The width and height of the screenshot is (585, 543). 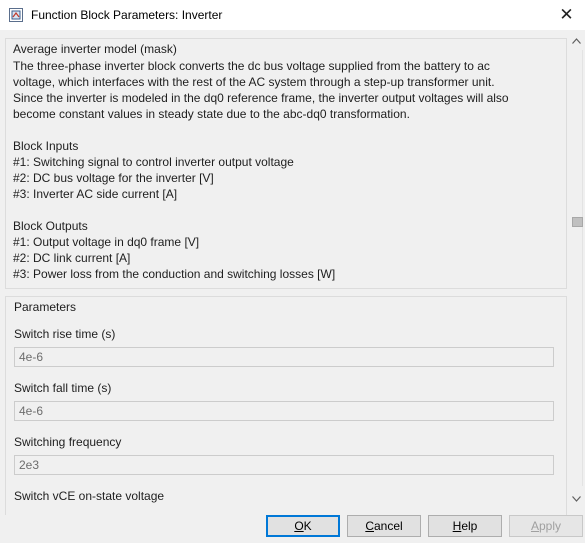 I want to click on title-bar: Function Block Parameters: Inverter ✕, so click(x=292, y=15).